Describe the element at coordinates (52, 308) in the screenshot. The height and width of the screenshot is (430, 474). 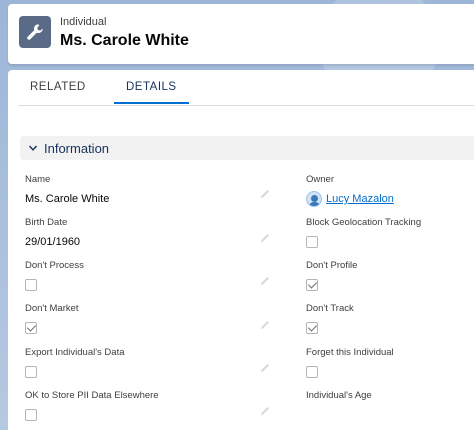
I see `field-label: Don't Market` at that location.